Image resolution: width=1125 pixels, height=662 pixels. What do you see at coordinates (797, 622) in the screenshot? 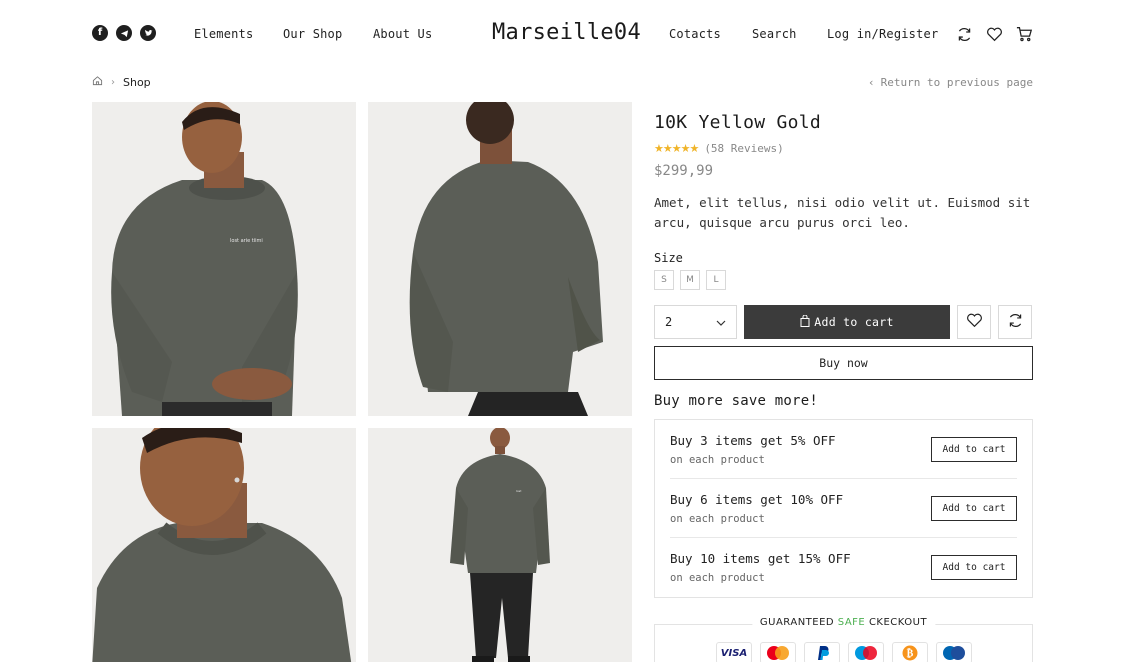
I see `checkout-label-part: GUARANTEED` at bounding box center [797, 622].